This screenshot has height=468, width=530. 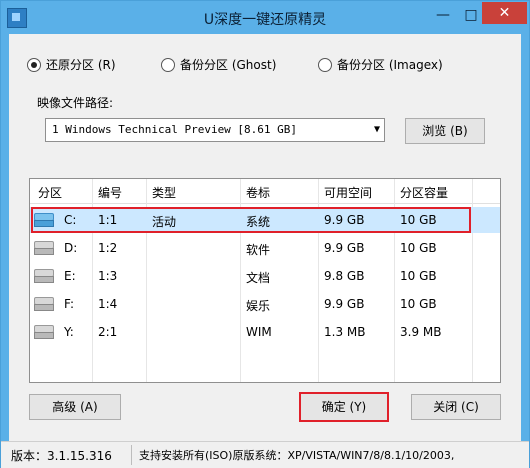 What do you see at coordinates (471, 15) in the screenshot?
I see `maximize-icon: □` at bounding box center [471, 15].